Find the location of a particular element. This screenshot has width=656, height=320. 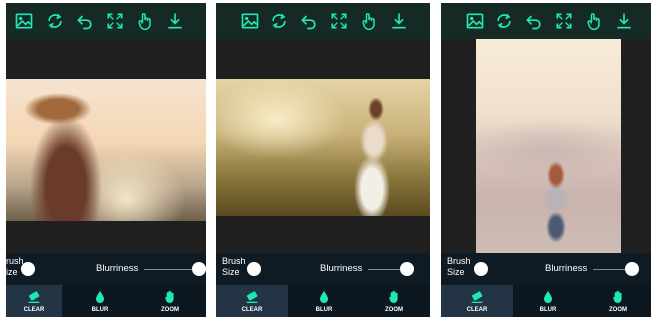

photo-woman-hat is located at coordinates (106, 150).